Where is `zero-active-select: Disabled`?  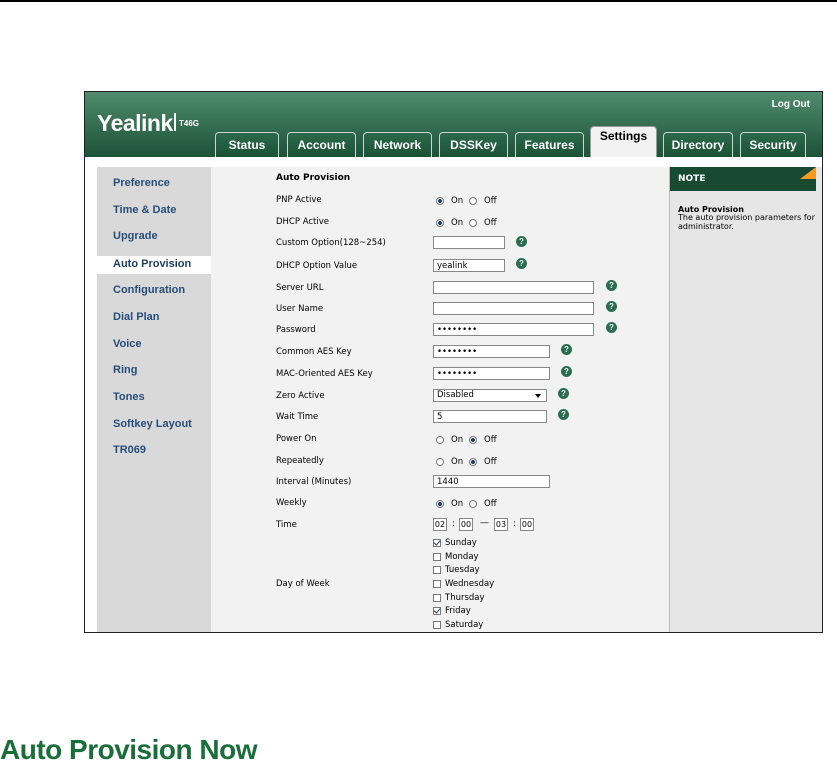 zero-active-select: Disabled is located at coordinates (490, 395).